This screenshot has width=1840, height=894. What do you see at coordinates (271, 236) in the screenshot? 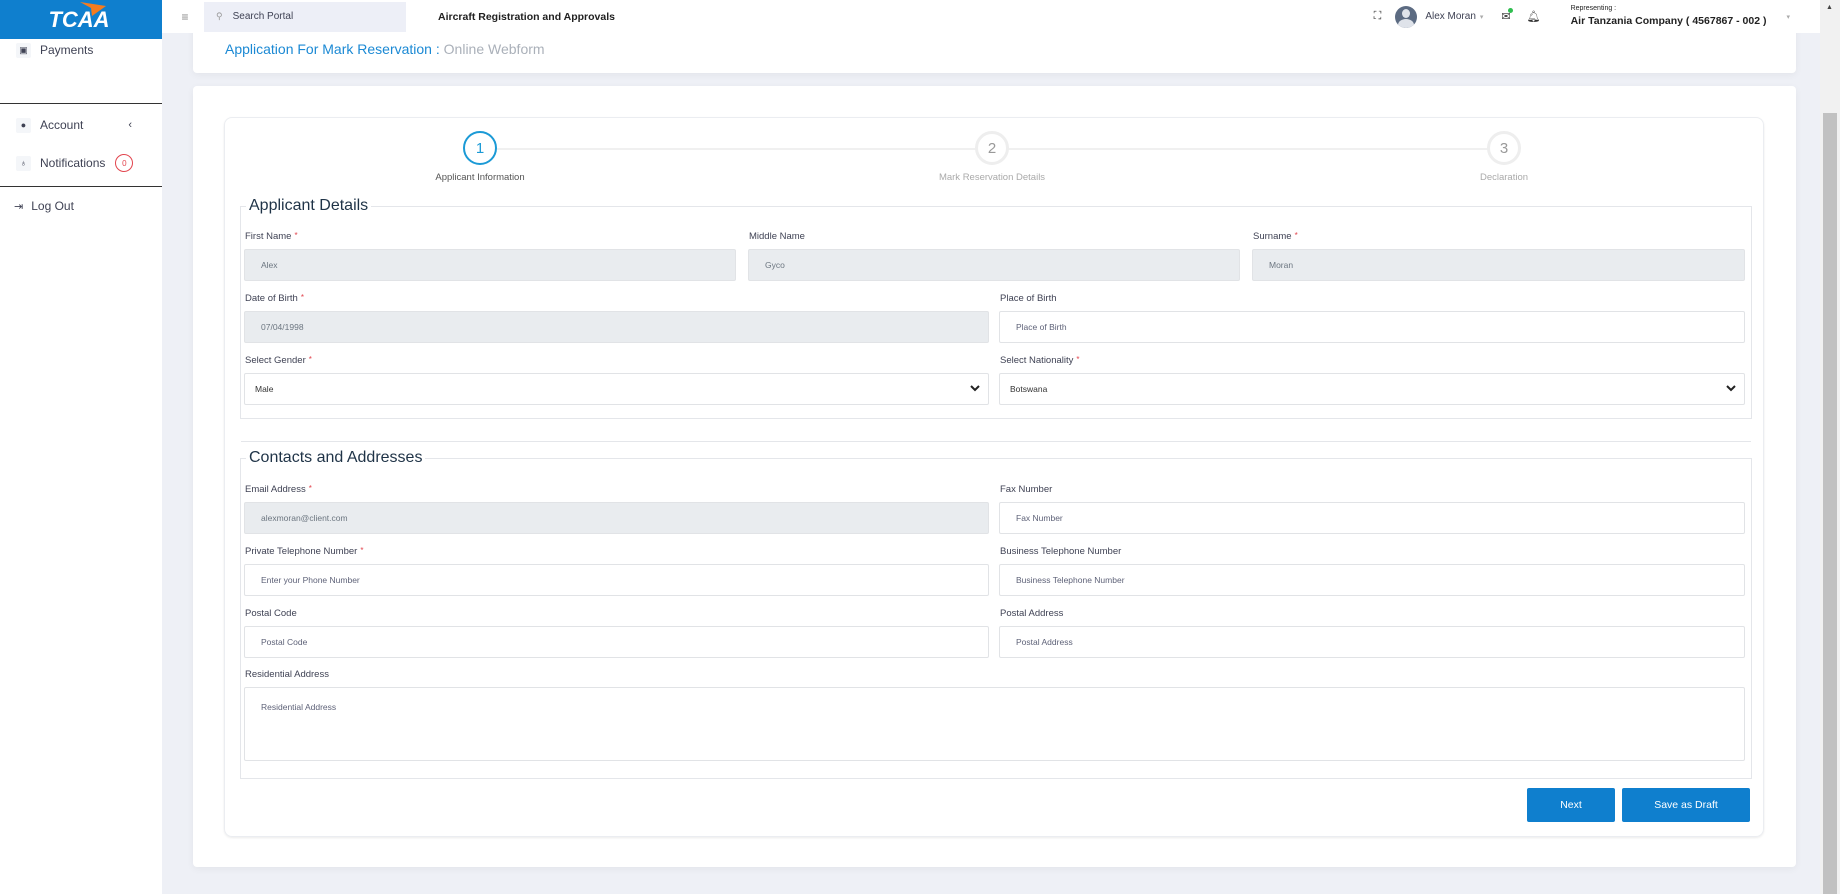
I see `first-name-label: First Name *` at bounding box center [271, 236].